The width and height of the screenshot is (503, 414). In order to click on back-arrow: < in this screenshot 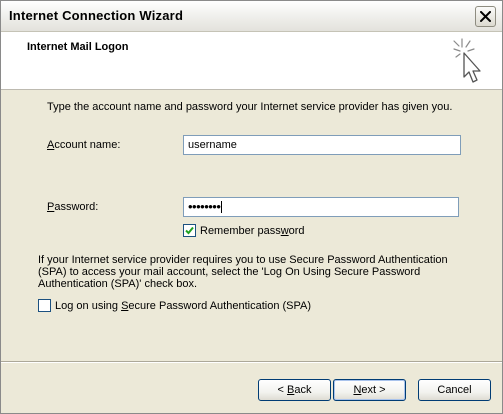, I will do `click(280, 390)`.